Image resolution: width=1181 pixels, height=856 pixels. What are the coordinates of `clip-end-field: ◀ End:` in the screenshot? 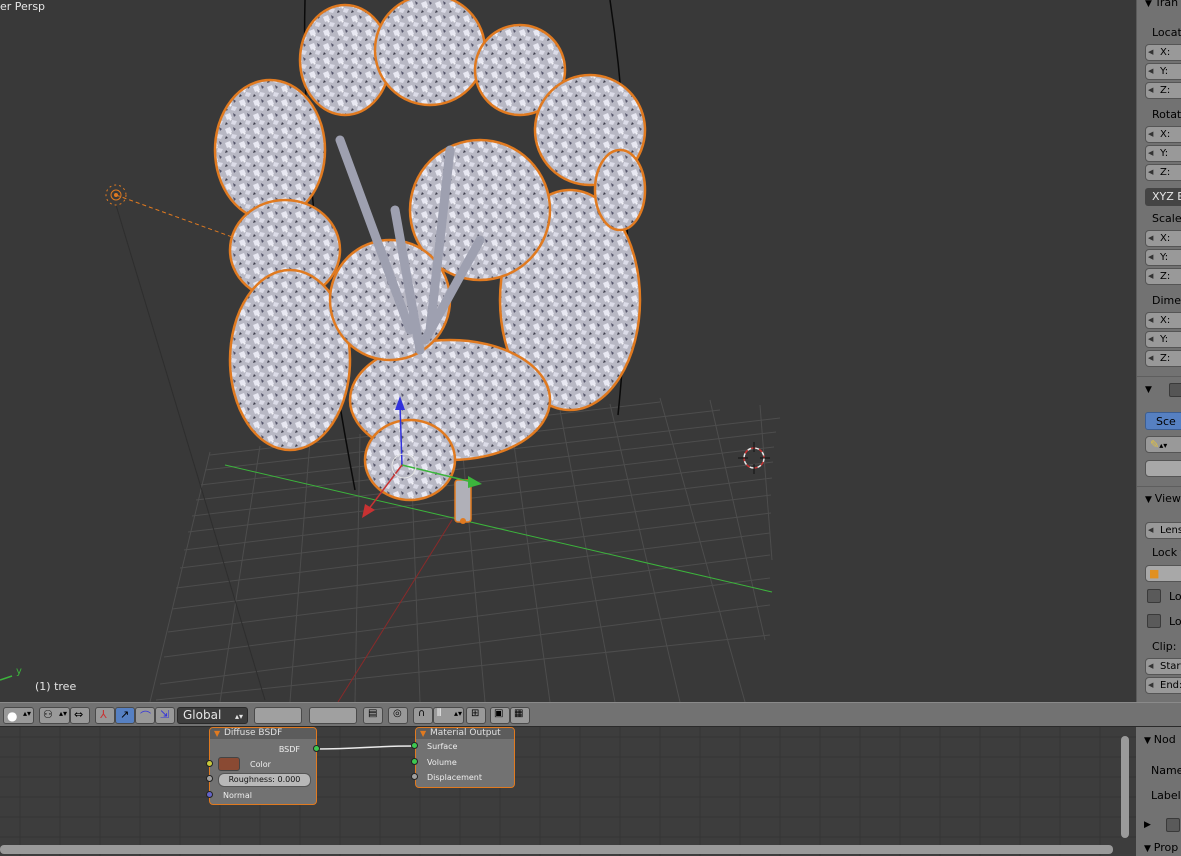 It's located at (1163, 685).